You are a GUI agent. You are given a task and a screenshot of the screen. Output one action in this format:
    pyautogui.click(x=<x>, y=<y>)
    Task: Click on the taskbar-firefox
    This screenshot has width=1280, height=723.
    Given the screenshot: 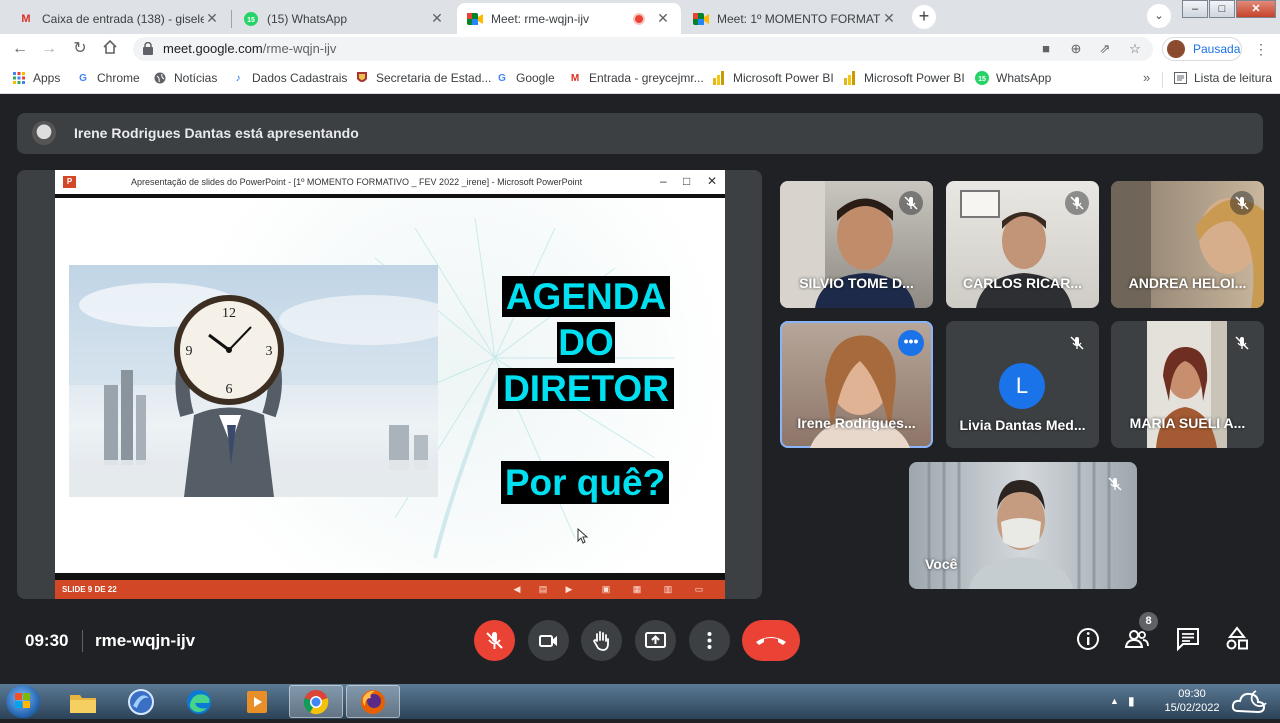 What is the action you would take?
    pyautogui.click(x=373, y=701)
    